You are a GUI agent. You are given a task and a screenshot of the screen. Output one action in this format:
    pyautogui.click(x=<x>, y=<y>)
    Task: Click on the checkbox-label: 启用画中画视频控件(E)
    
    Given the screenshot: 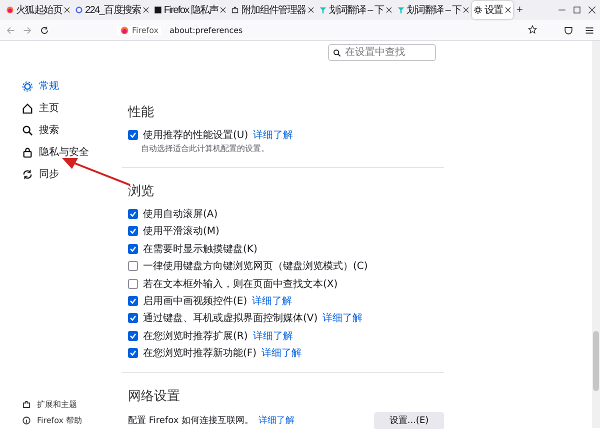 What is the action you would take?
    pyautogui.click(x=195, y=301)
    